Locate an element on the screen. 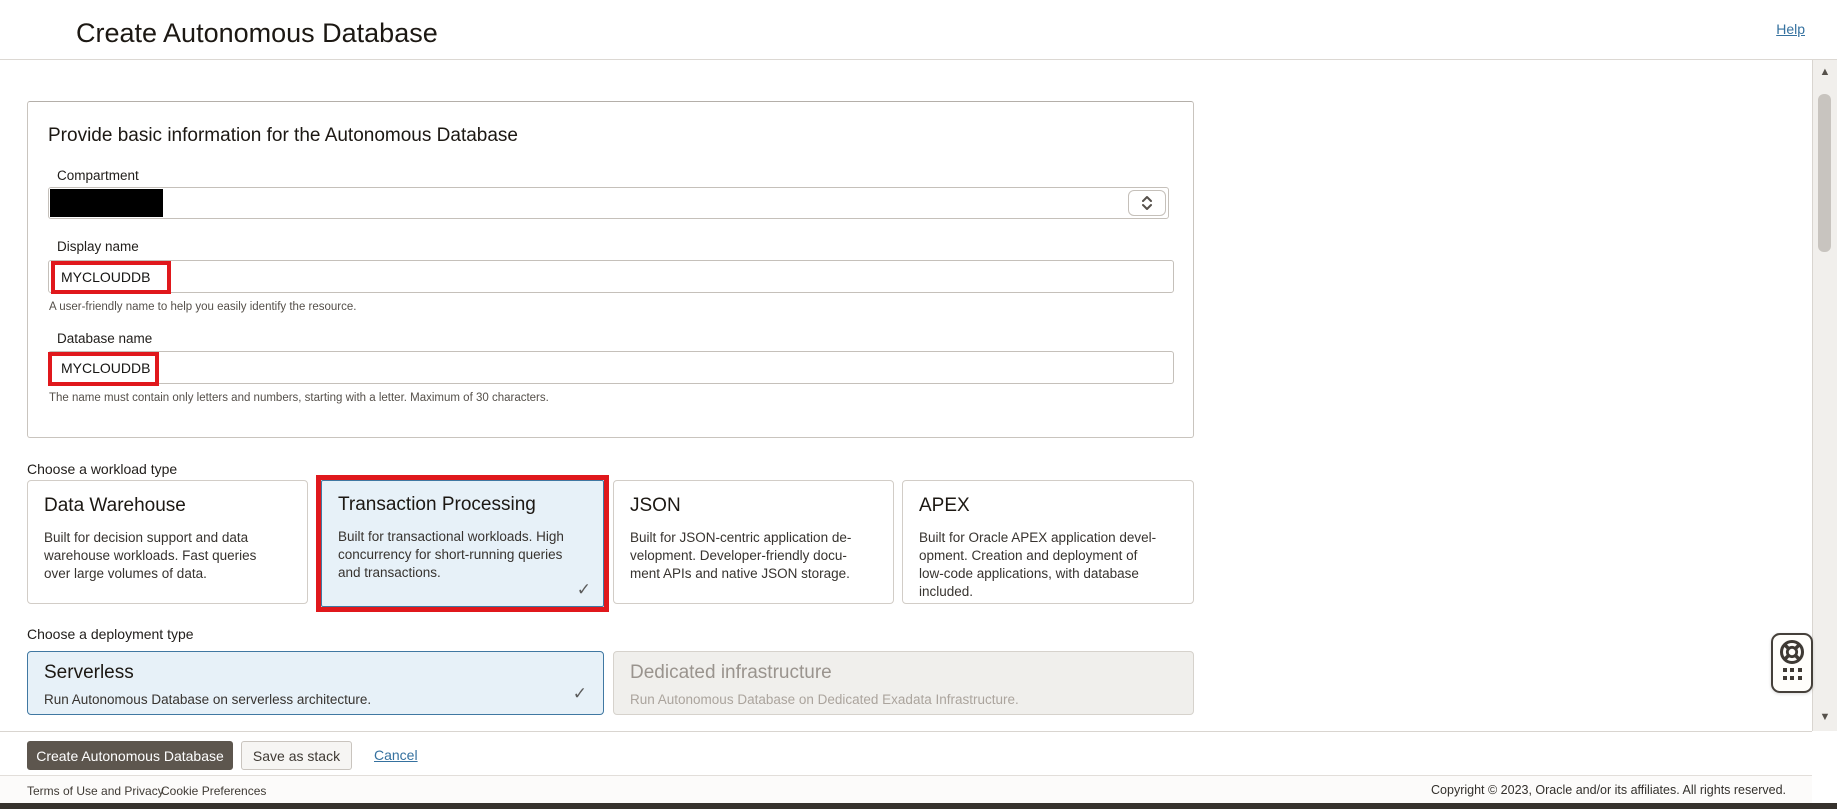  chevron-up-down-icon is located at coordinates (1147, 203).